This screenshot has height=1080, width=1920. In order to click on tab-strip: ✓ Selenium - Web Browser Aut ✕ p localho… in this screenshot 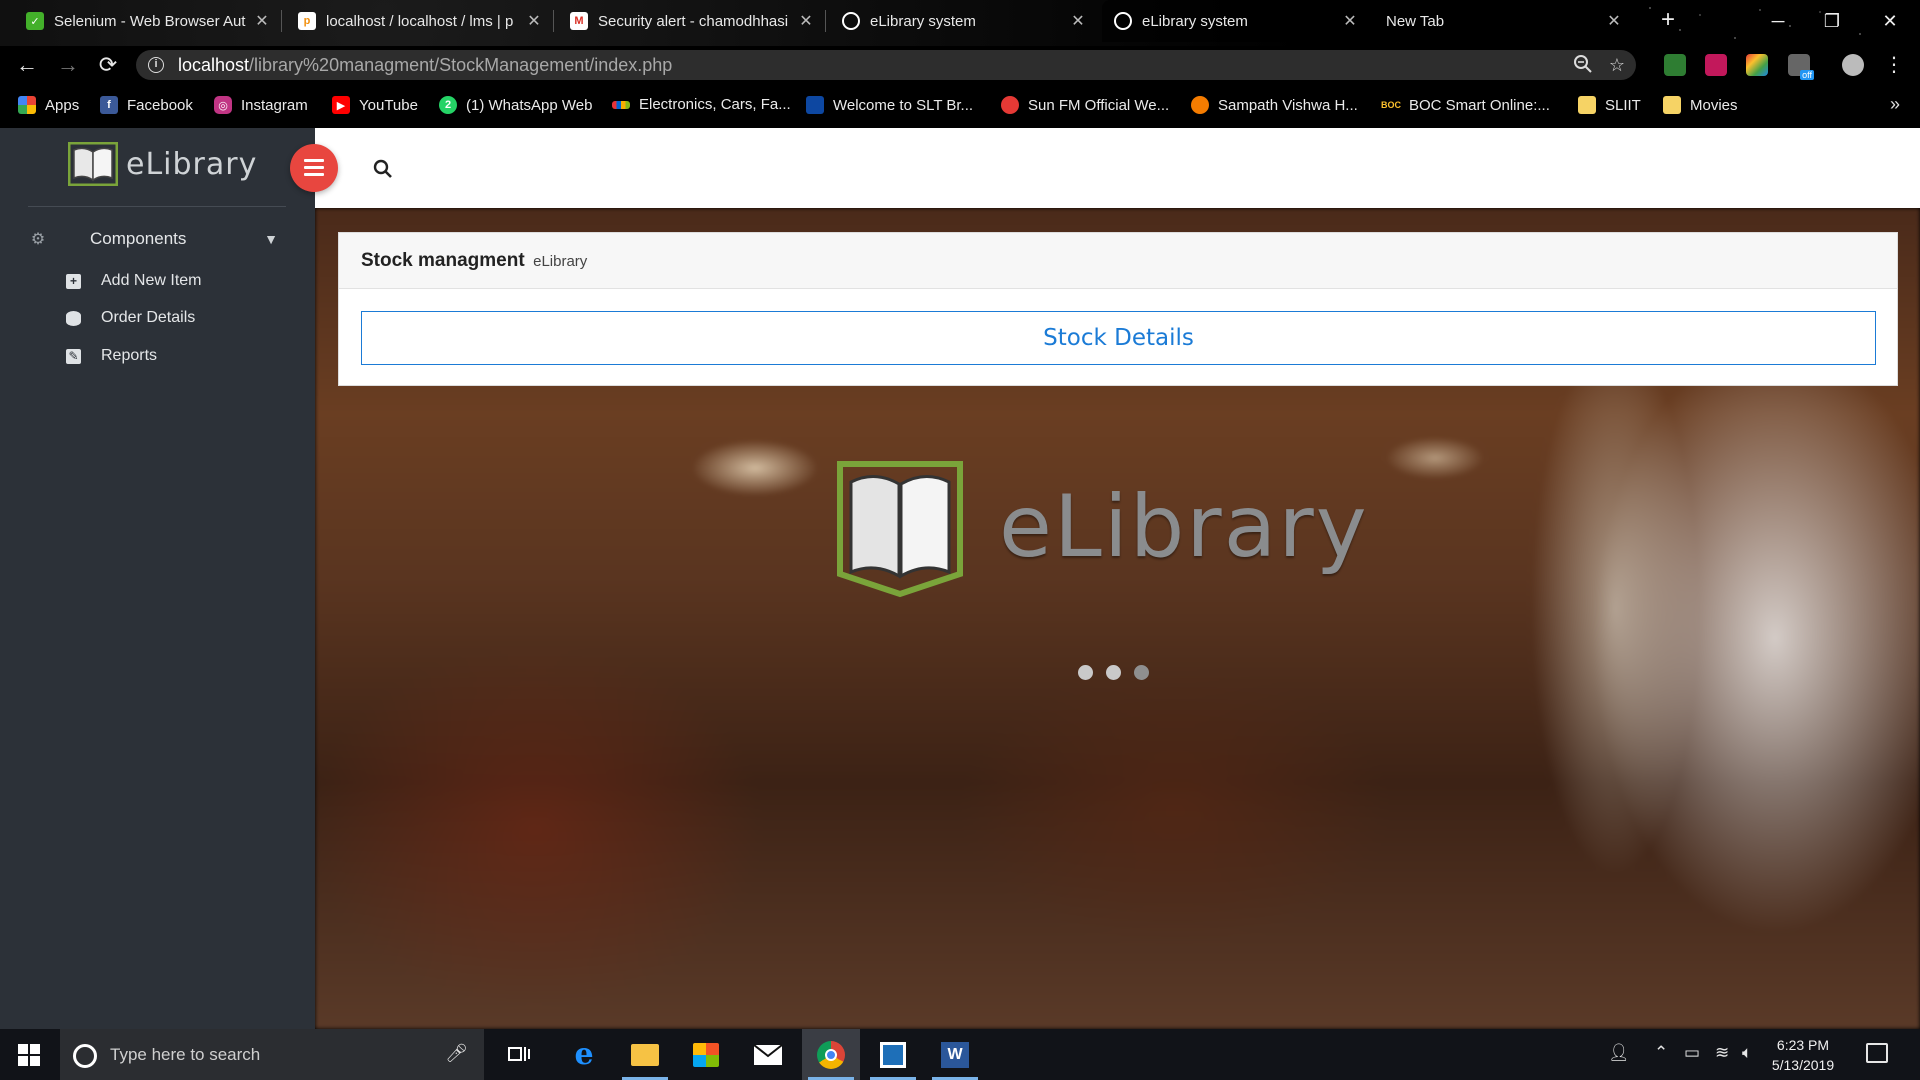, I will do `click(960, 23)`.